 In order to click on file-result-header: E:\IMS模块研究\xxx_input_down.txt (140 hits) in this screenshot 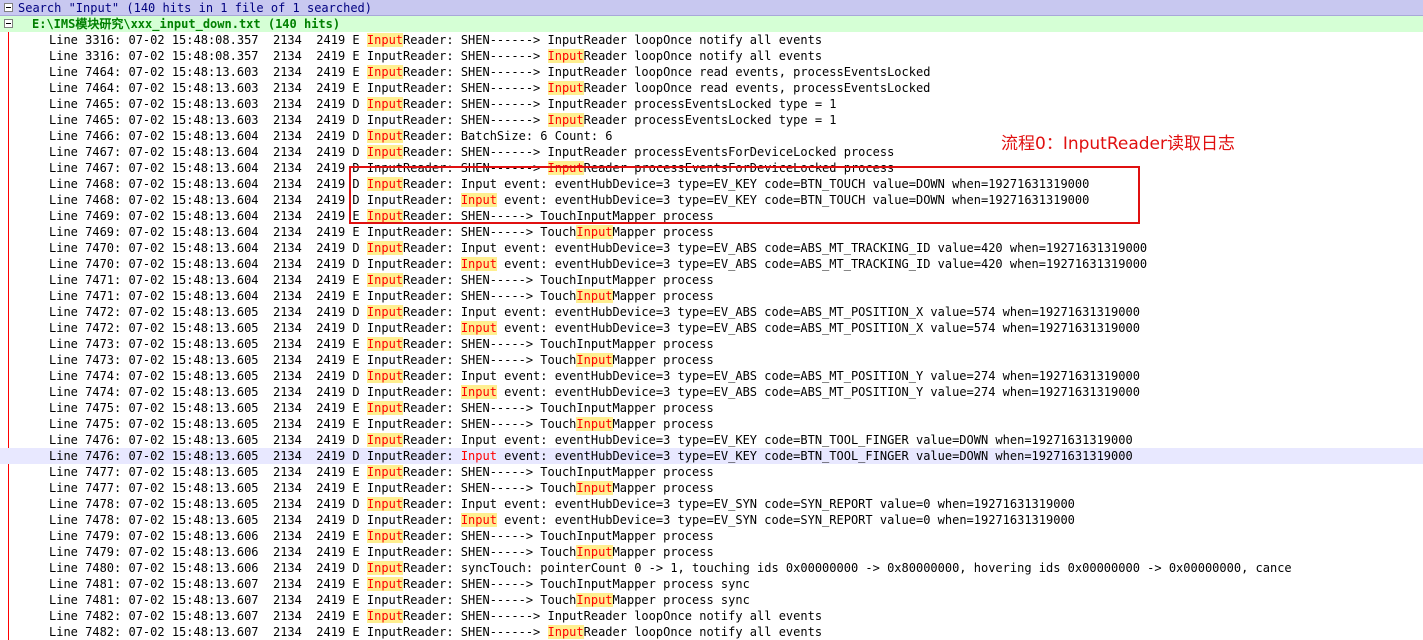, I will do `click(711, 24)`.